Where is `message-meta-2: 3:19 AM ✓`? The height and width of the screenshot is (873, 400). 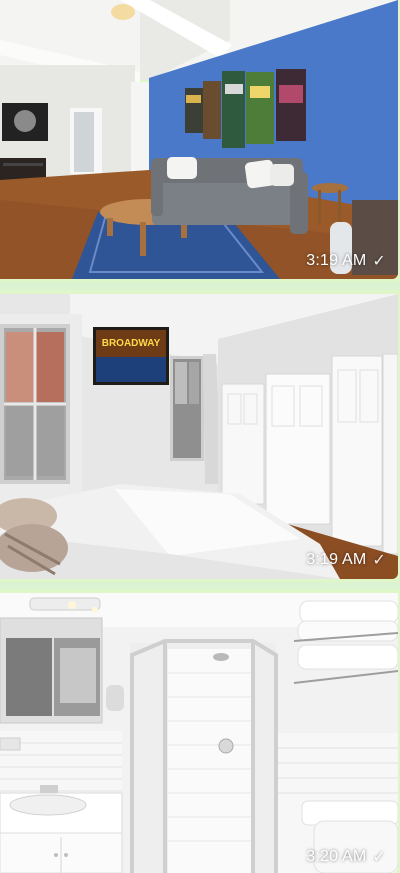
message-meta-2: 3:19 AM ✓ is located at coordinates (346, 560).